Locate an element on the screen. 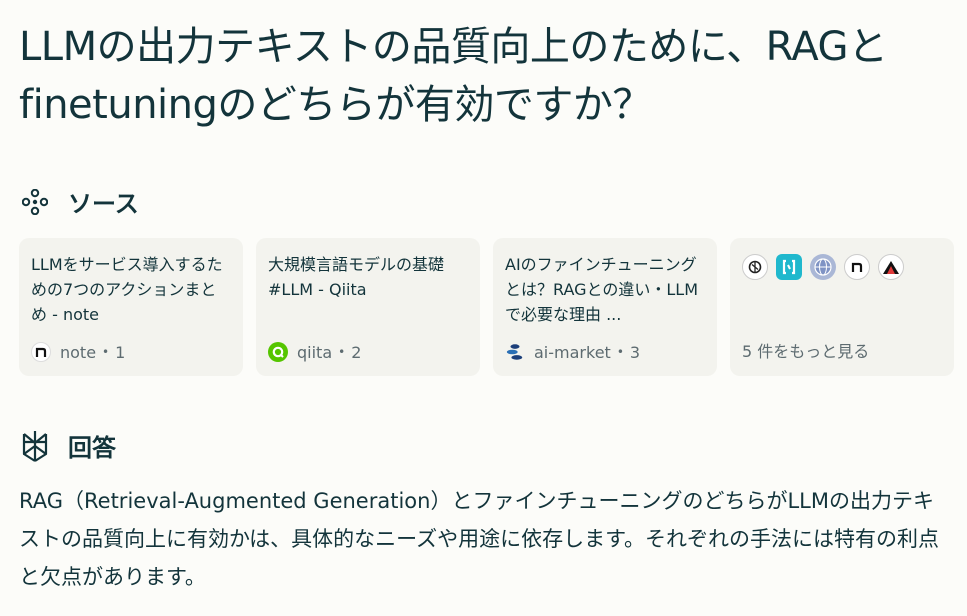 Image resolution: width=967 pixels, height=616 pixels. source-index: 3 is located at coordinates (635, 352).